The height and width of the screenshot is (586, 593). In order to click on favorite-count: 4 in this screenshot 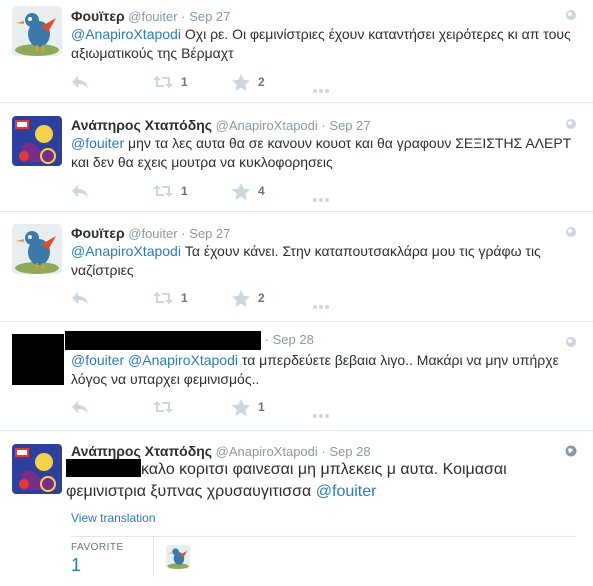, I will do `click(261, 191)`.